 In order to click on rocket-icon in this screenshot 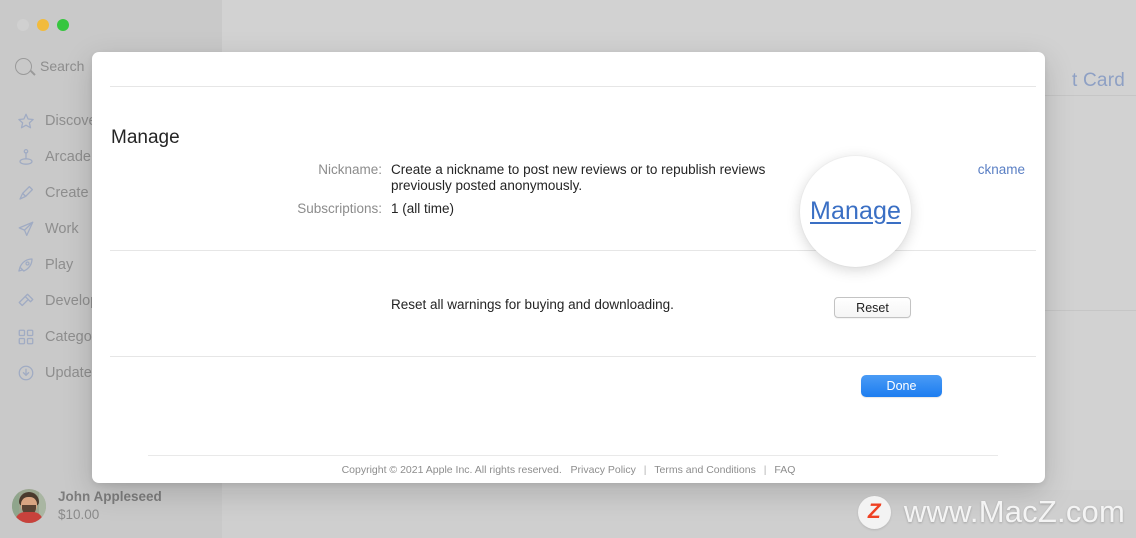, I will do `click(26, 265)`.